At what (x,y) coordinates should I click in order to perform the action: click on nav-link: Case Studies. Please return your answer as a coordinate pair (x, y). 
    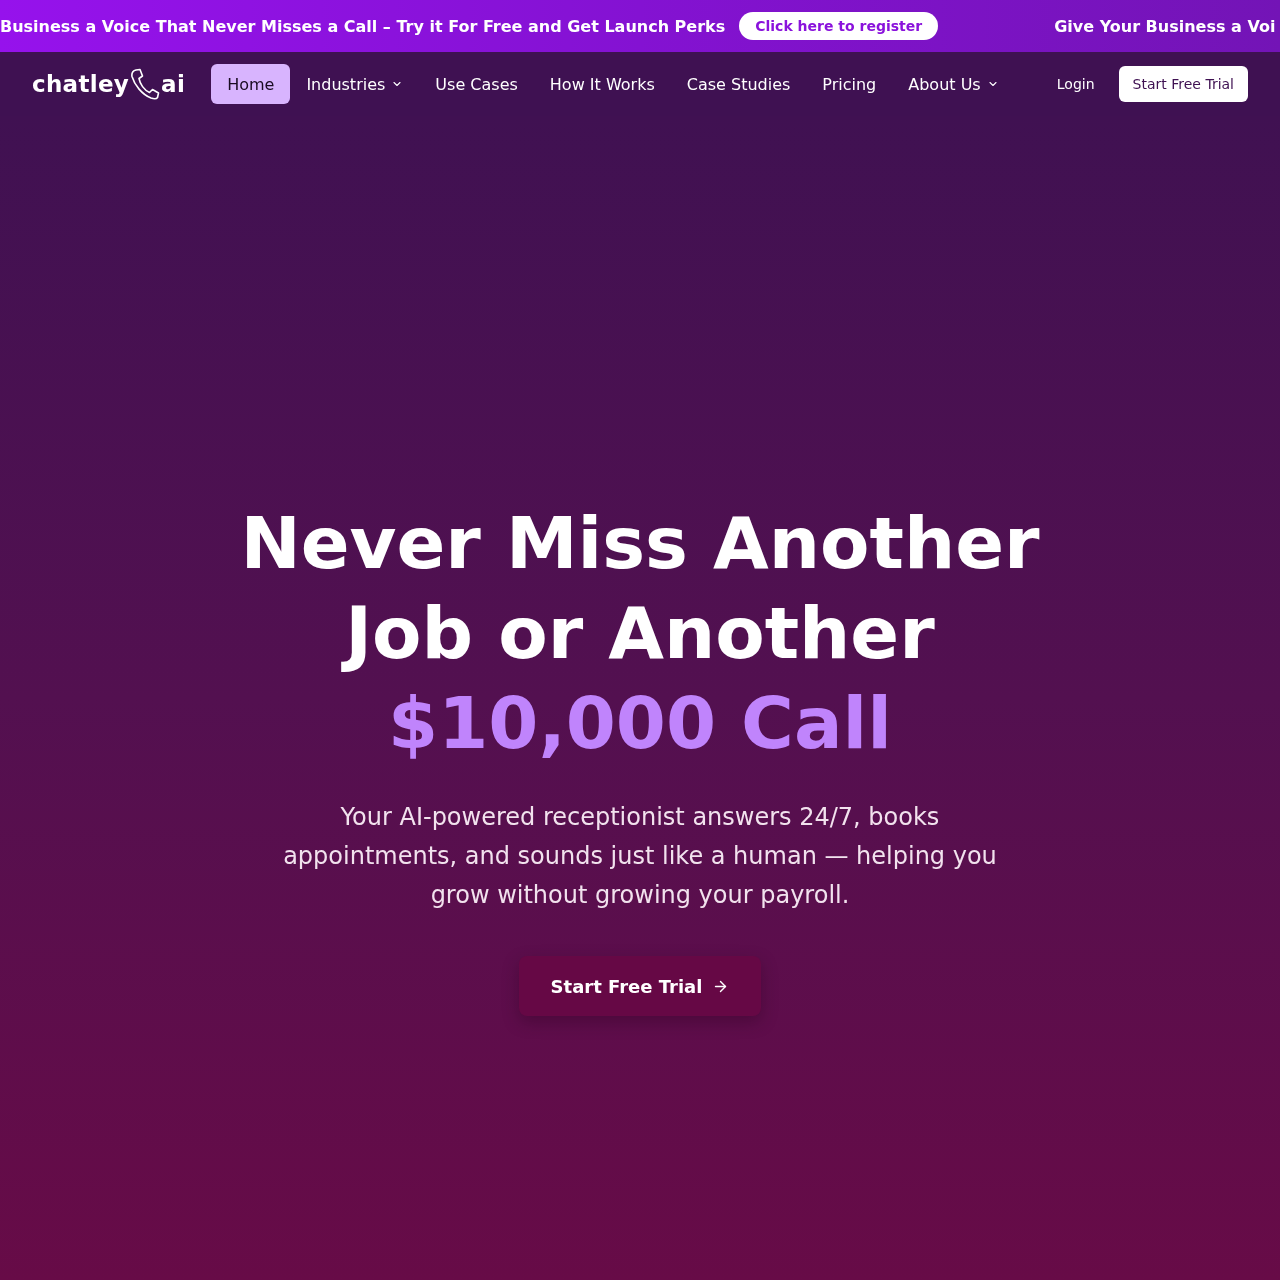
    Looking at the image, I should click on (738, 84).